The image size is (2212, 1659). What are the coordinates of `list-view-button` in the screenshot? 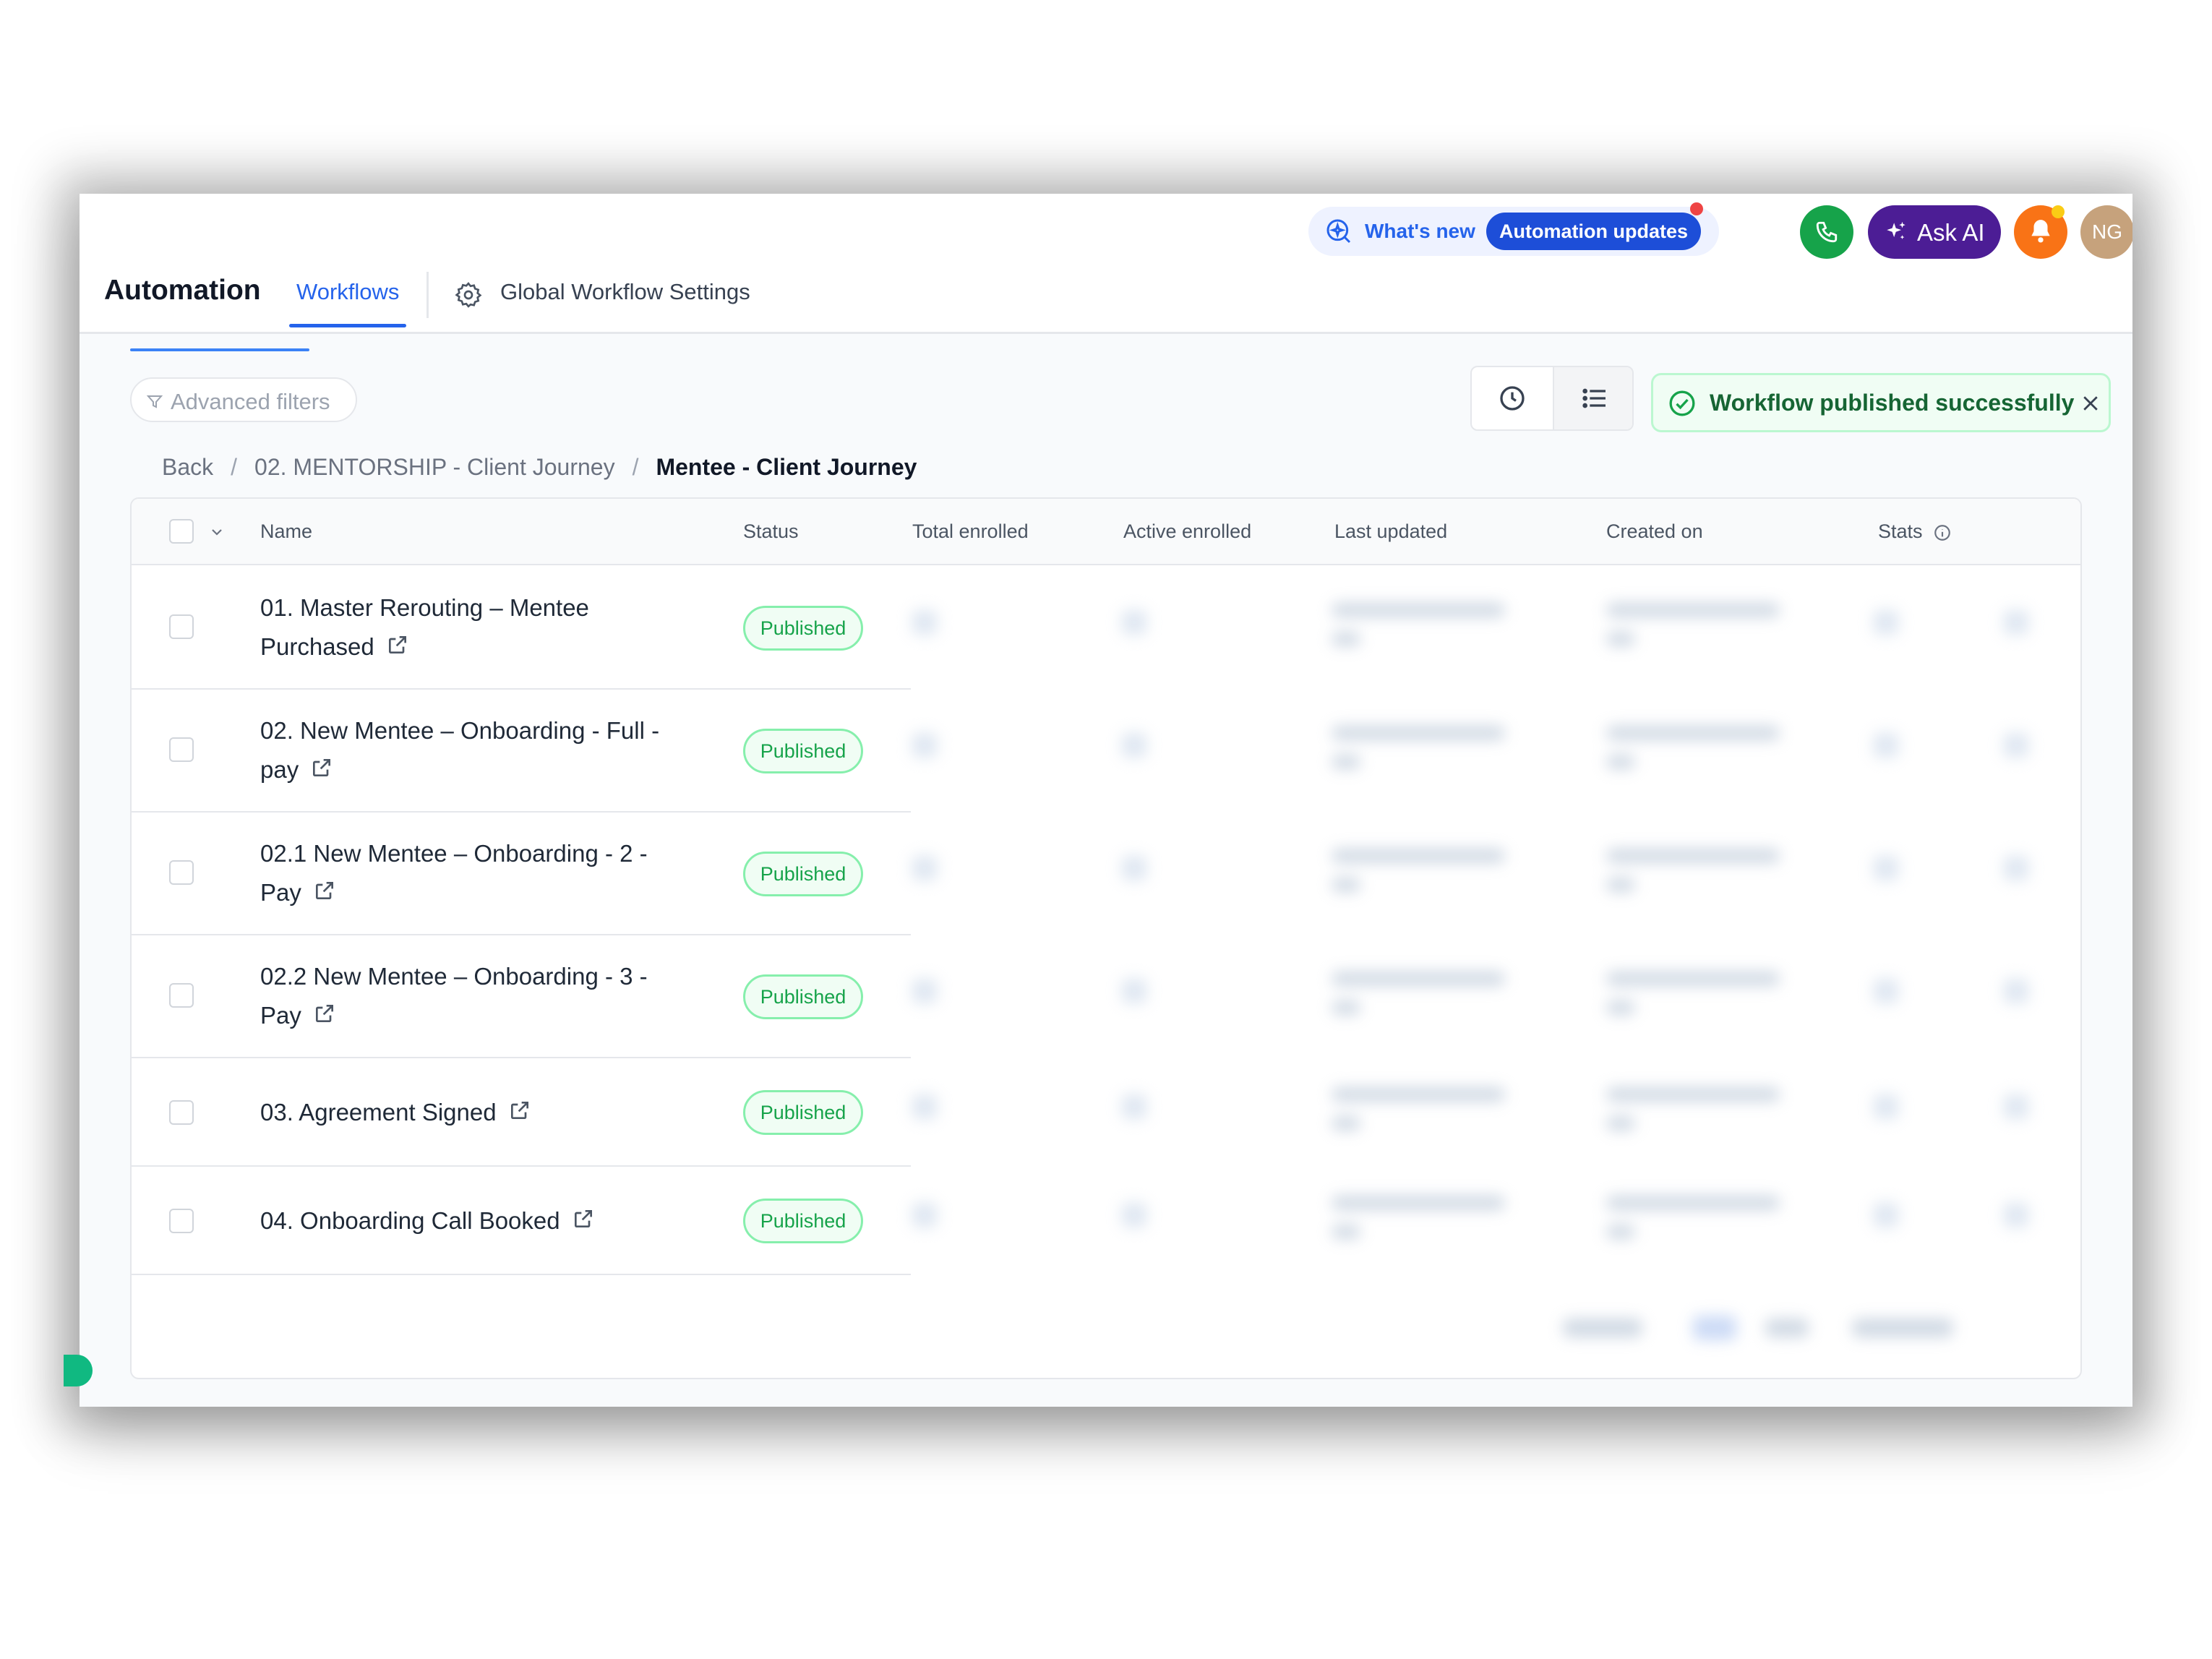 It's located at (1592, 398).